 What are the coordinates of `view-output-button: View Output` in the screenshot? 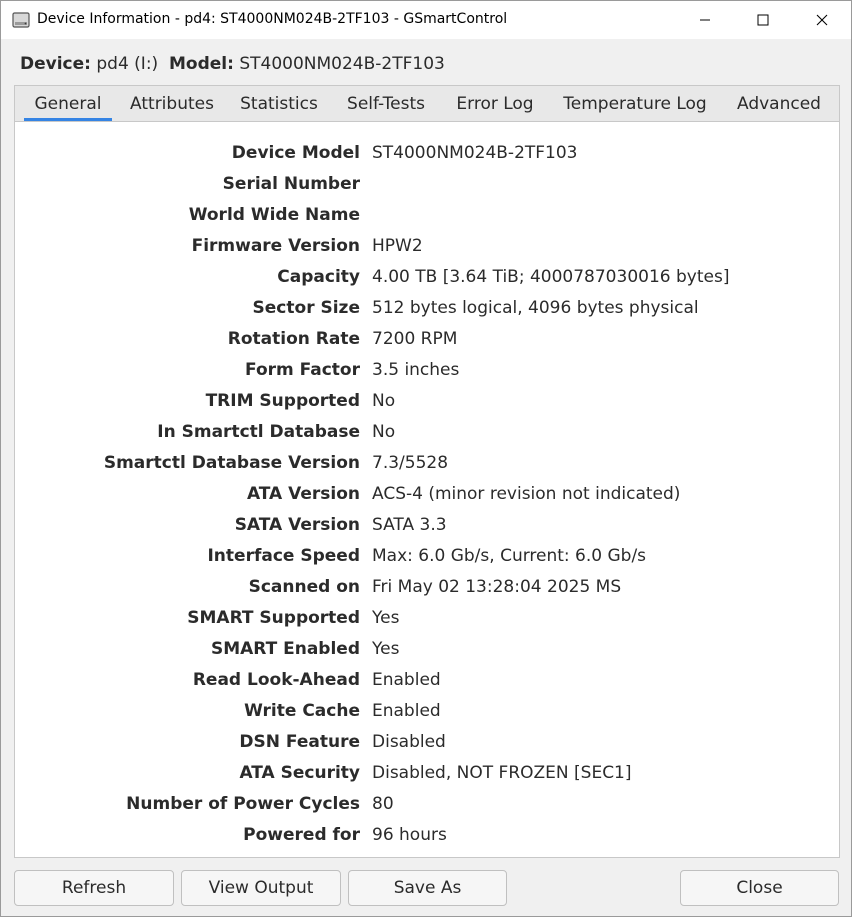 It's located at (261, 888).